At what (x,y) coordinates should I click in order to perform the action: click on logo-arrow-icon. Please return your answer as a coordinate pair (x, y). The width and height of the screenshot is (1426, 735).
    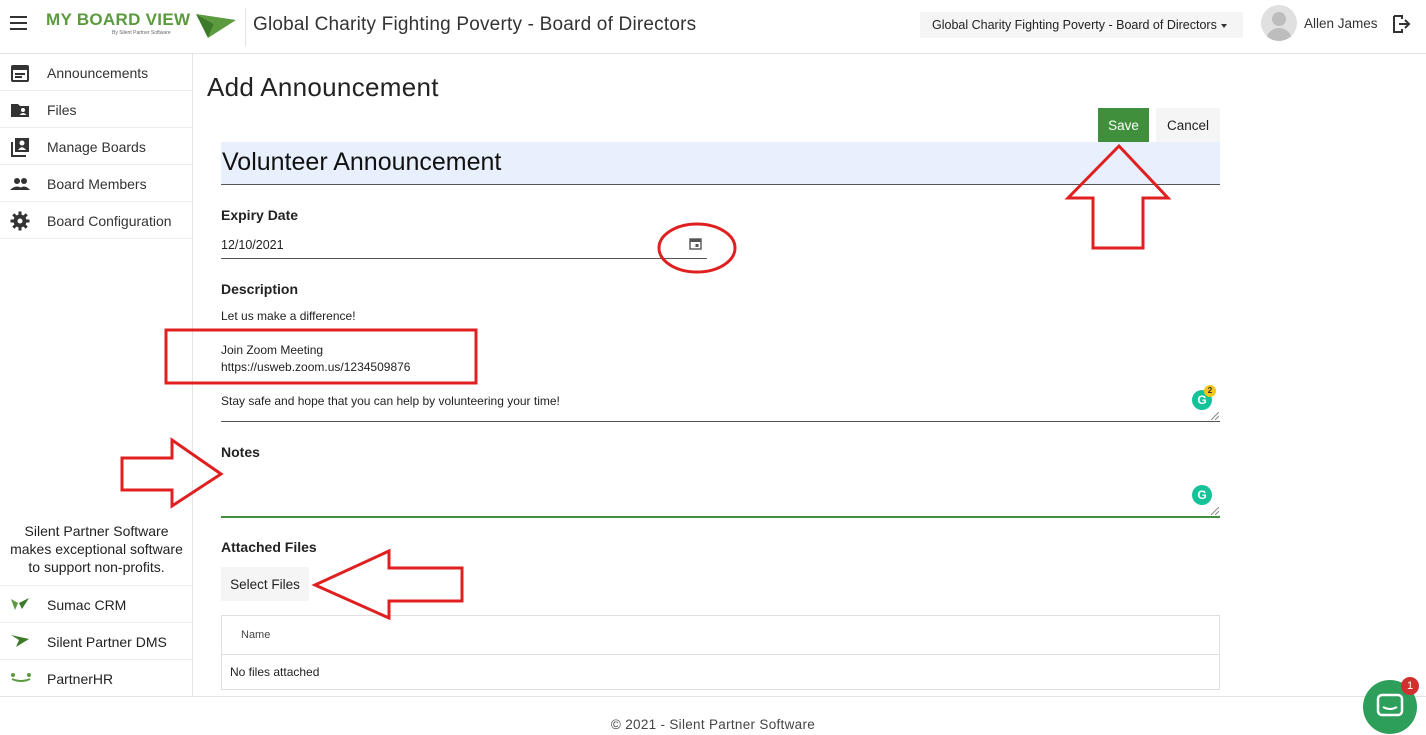
    Looking at the image, I should click on (216, 26).